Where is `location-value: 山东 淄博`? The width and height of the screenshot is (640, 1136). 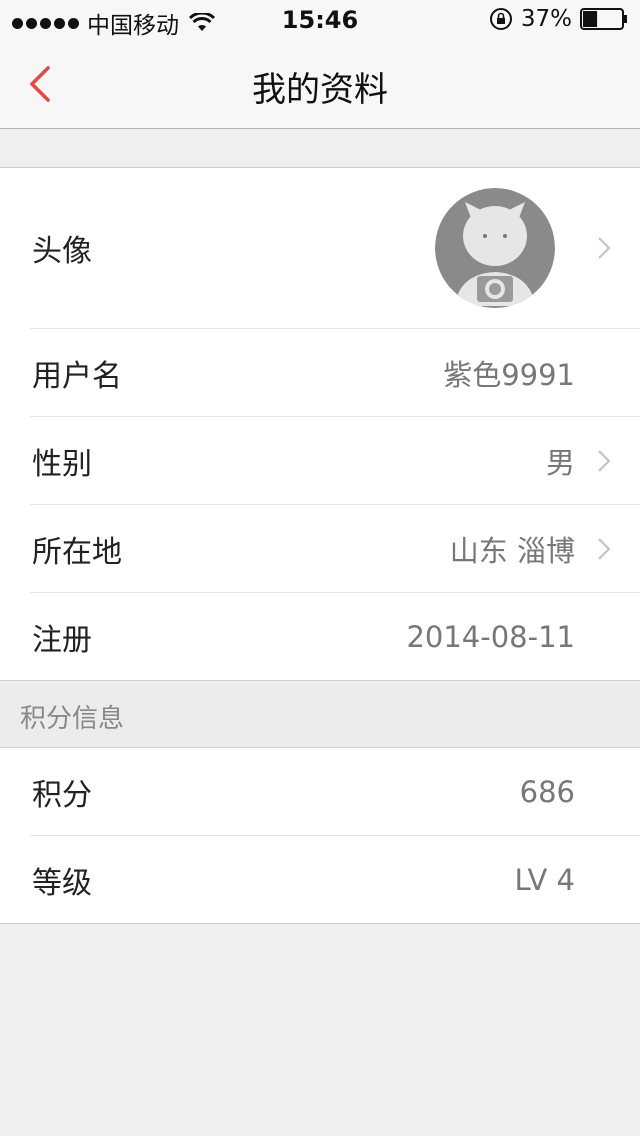
location-value: 山东 淄博 is located at coordinates (512, 550).